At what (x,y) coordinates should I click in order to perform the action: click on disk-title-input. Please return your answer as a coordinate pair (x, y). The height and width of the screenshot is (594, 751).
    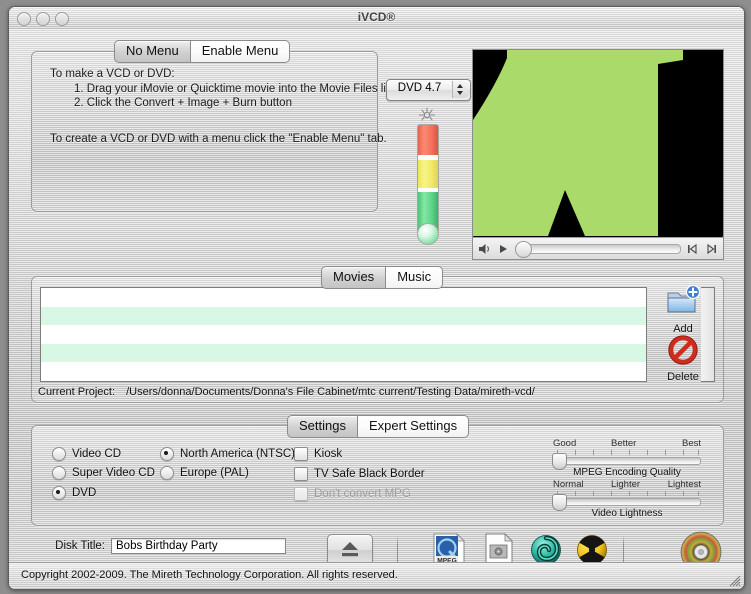
    Looking at the image, I should click on (198, 546).